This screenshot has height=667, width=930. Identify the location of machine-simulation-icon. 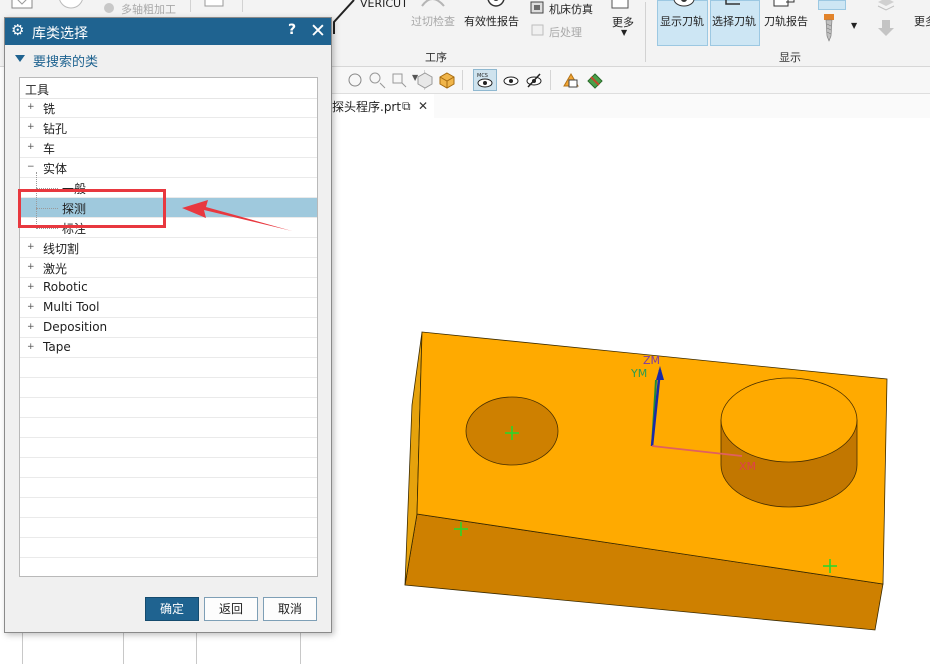
(538, 8).